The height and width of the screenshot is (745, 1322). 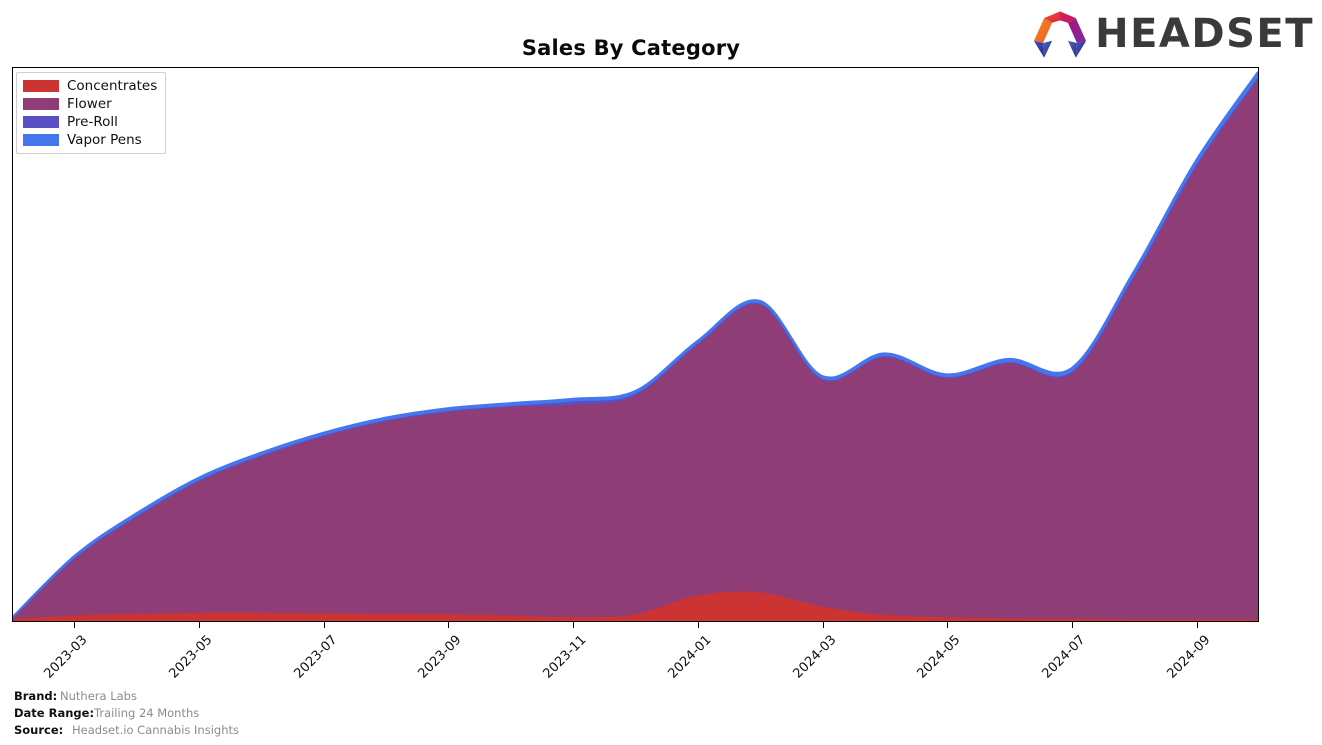 What do you see at coordinates (36, 696) in the screenshot?
I see `footer-label-brand: Brand:` at bounding box center [36, 696].